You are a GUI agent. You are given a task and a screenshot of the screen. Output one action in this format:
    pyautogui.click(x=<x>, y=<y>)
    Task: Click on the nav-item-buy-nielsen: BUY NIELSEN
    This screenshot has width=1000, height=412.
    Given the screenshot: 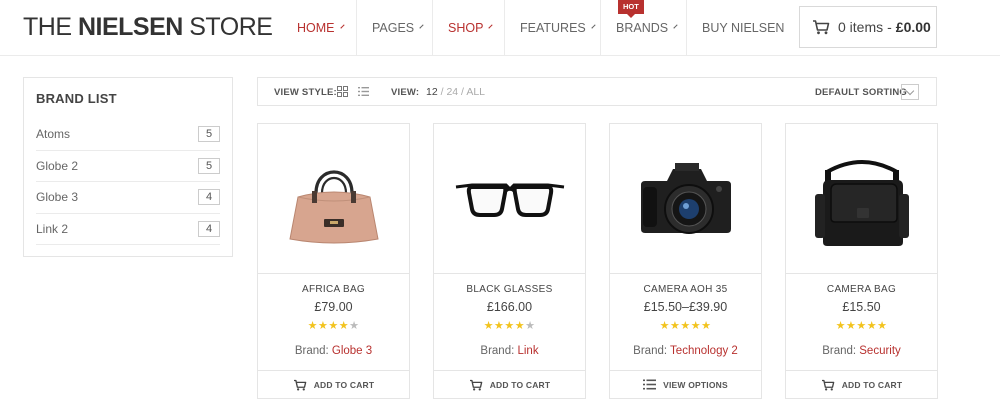 What is the action you would take?
    pyautogui.click(x=735, y=28)
    